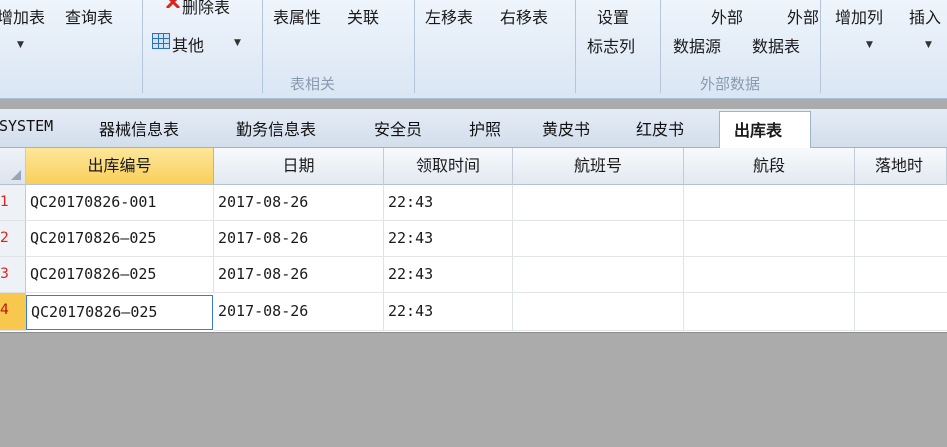  I want to click on column-header: 航段, so click(769, 166).